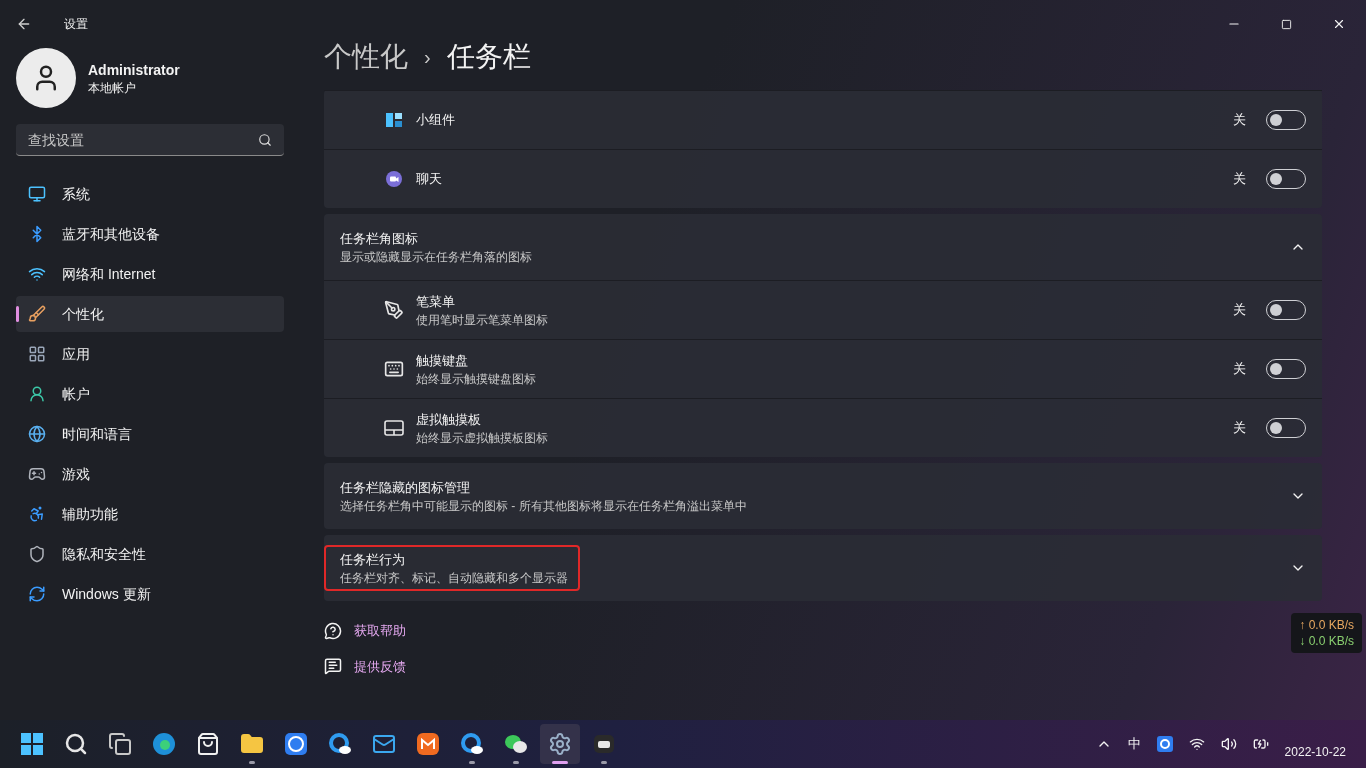  Describe the element at coordinates (394, 120) in the screenshot. I see `widgets-icon` at that location.